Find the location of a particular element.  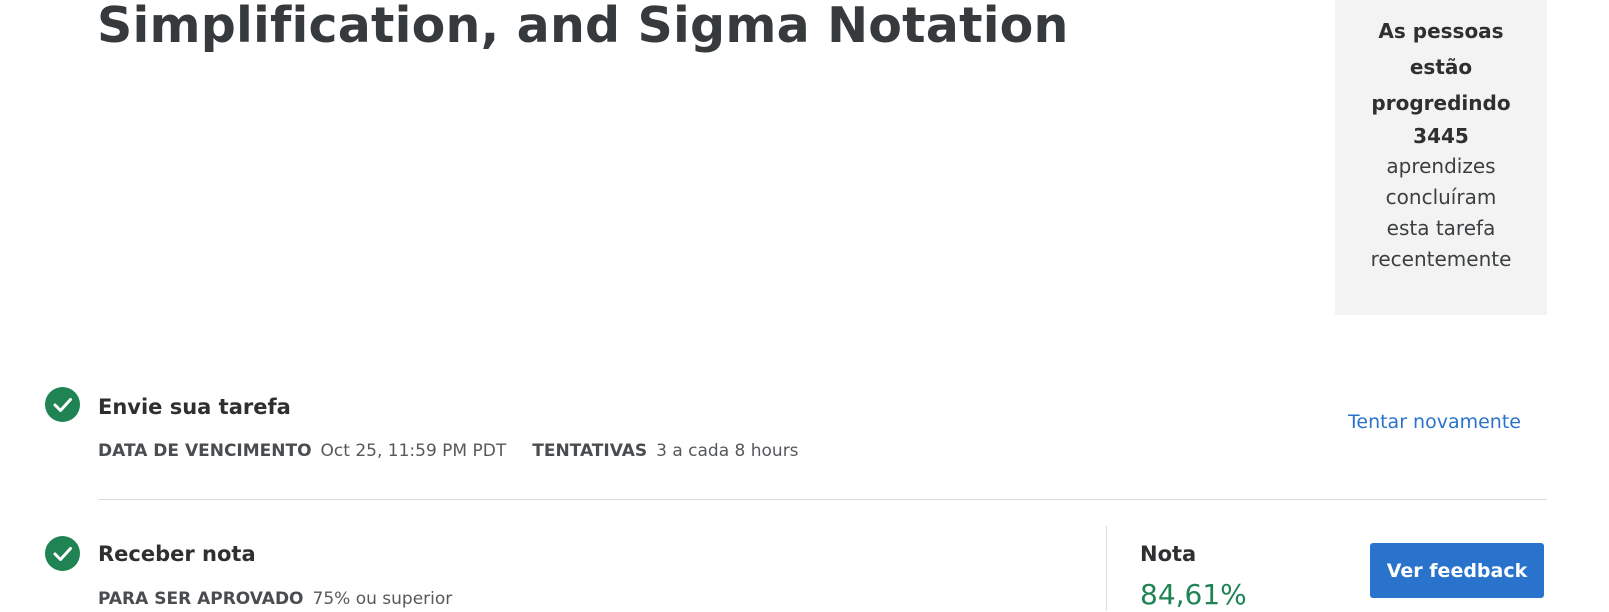

view-feedback-button: Ver feedback is located at coordinates (1457, 570).